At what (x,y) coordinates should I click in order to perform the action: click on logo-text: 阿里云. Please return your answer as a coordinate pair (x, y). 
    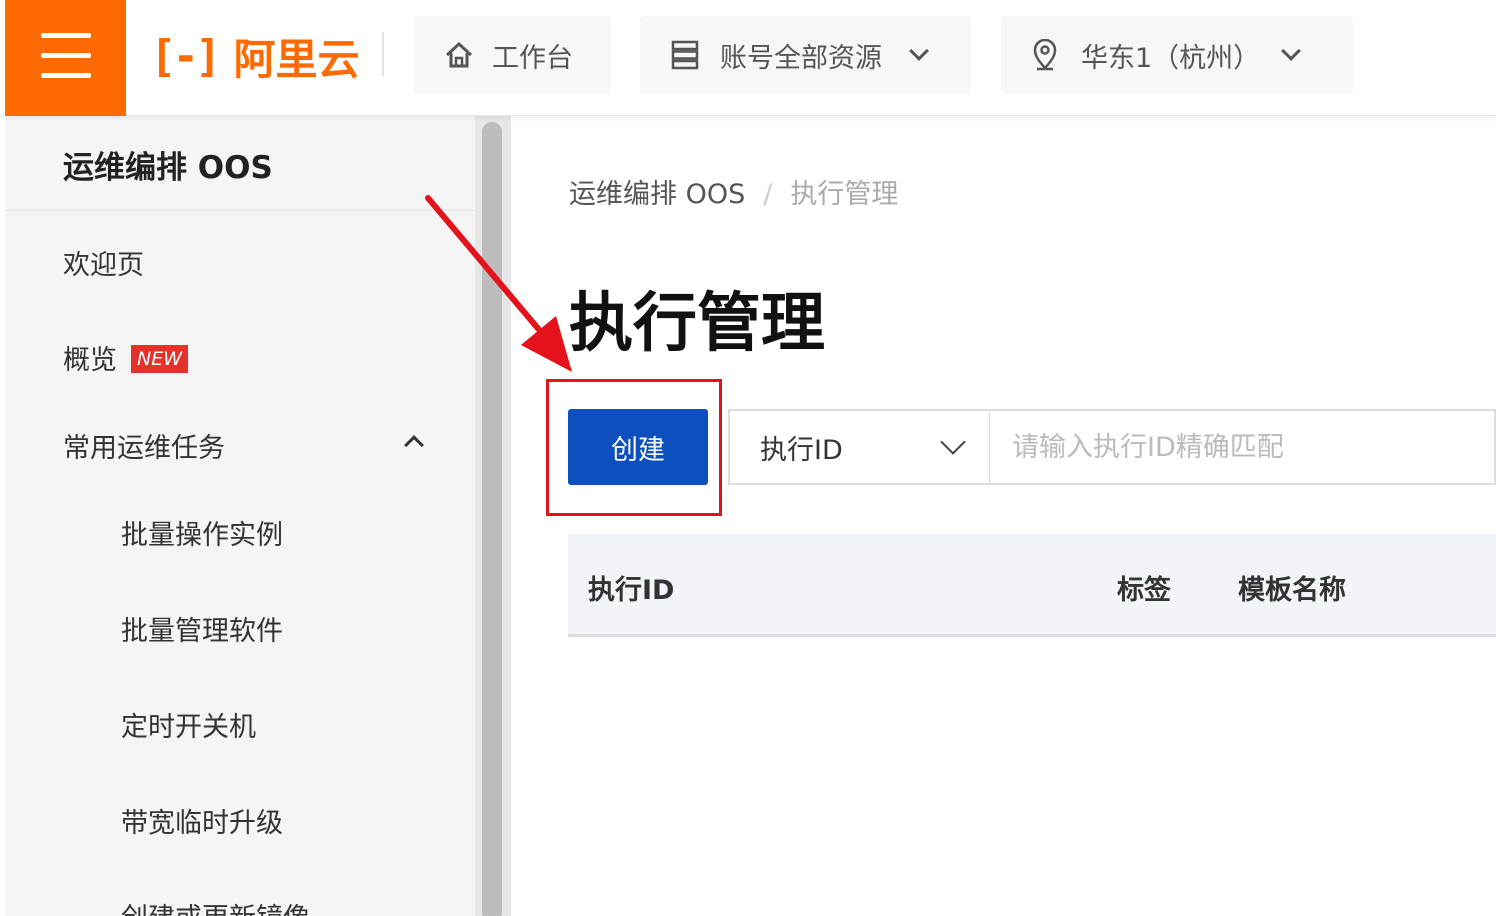
    Looking at the image, I should click on (296, 59).